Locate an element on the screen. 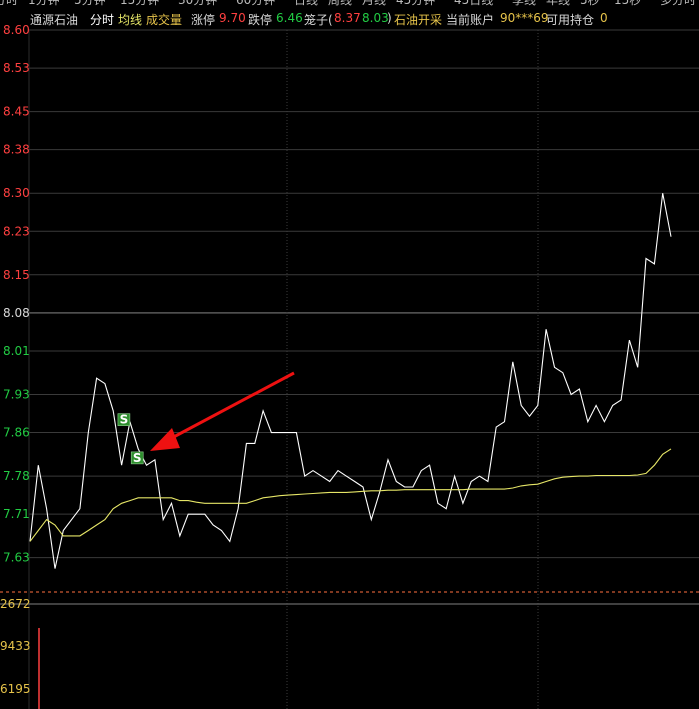  price-tick-label: 7.86 is located at coordinates (16, 433).